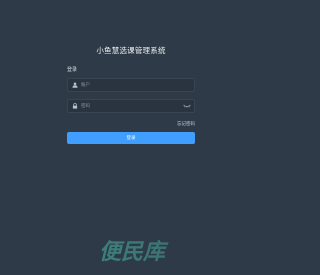  Describe the element at coordinates (187, 106) in the screenshot. I see `eye-closed-icon` at that location.